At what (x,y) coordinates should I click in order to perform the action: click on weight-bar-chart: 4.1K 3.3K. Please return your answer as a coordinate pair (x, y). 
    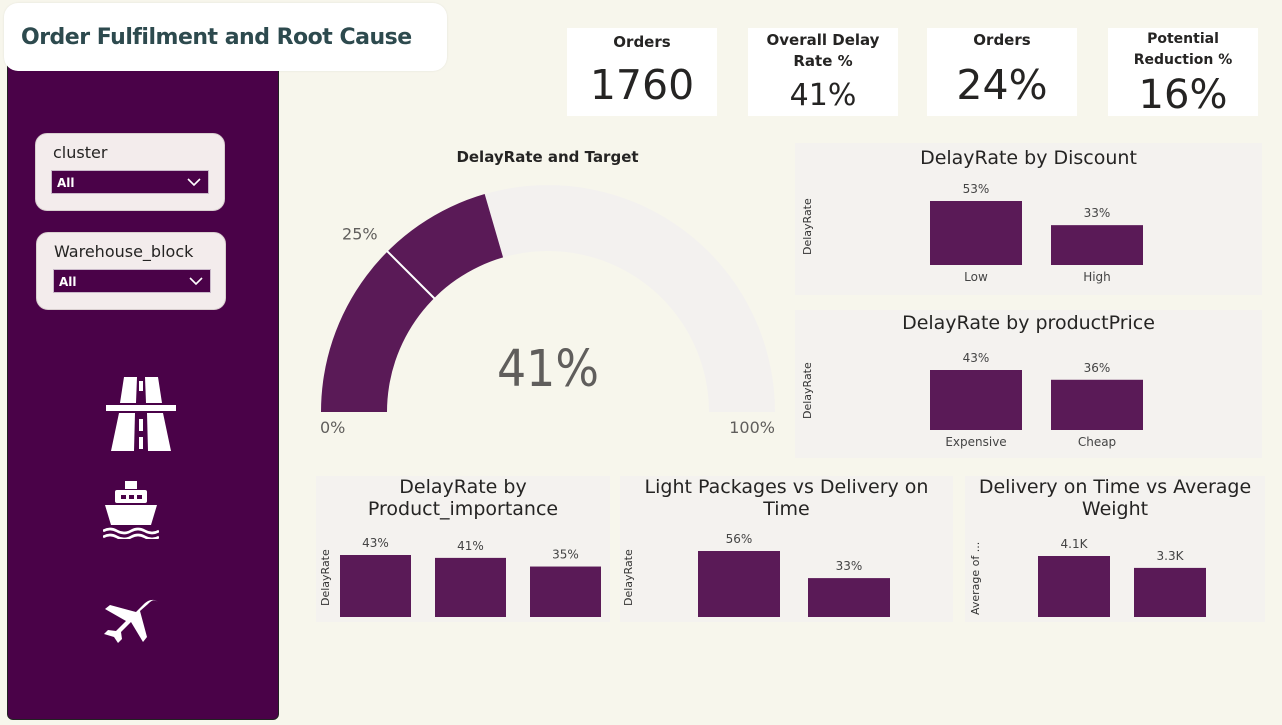
    Looking at the image, I should click on (1122, 577).